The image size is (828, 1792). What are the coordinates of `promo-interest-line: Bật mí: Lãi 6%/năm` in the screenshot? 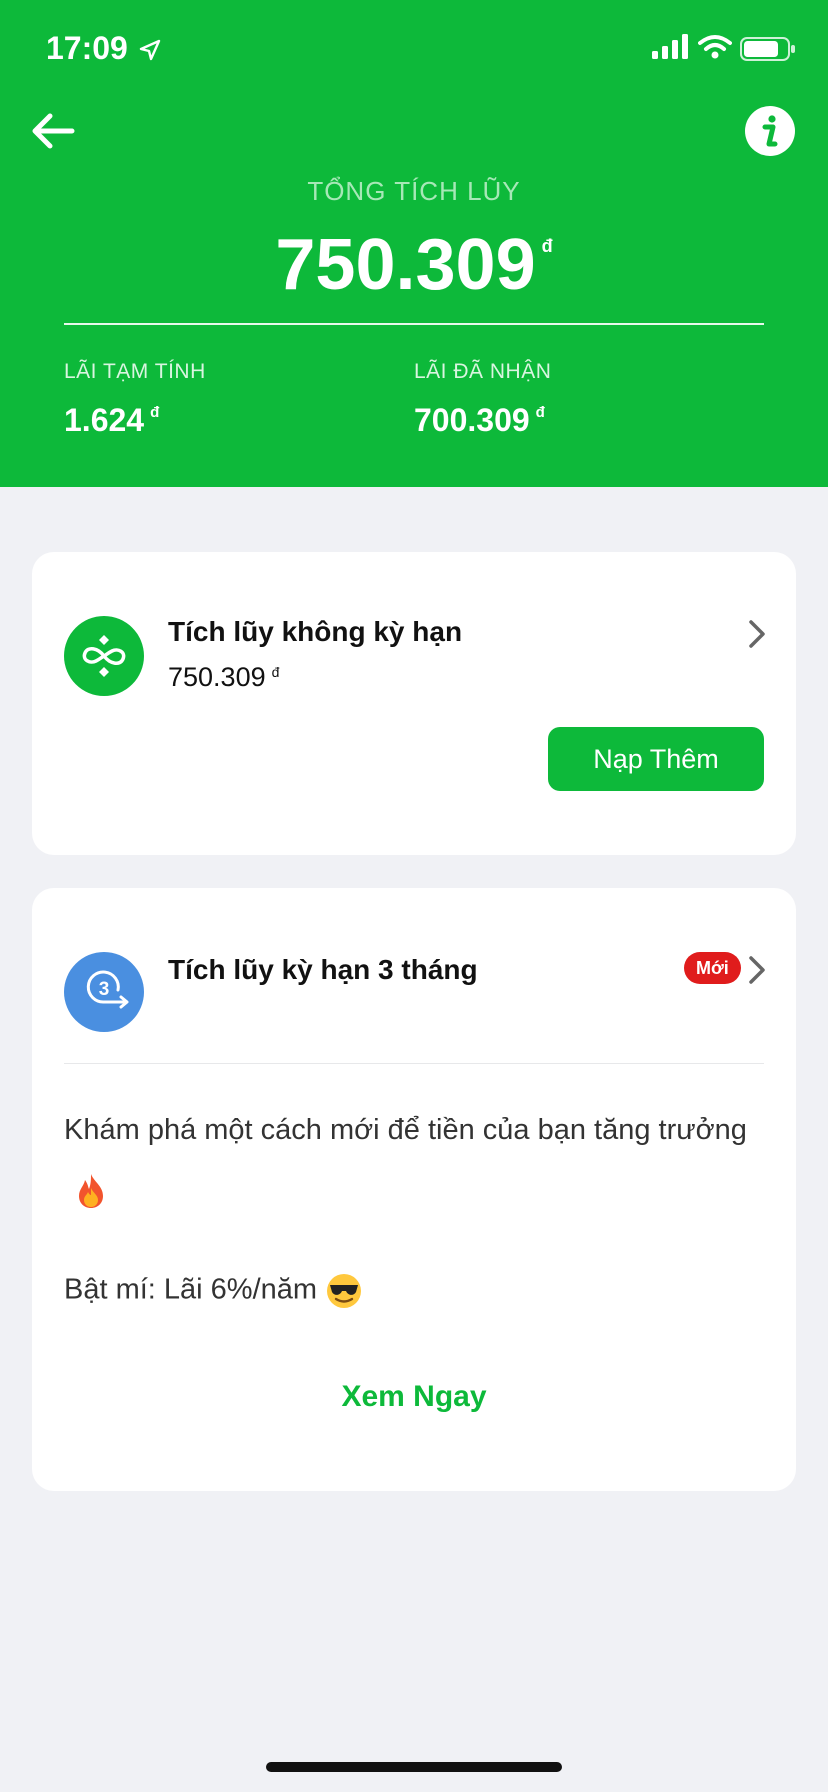 It's located at (213, 1291).